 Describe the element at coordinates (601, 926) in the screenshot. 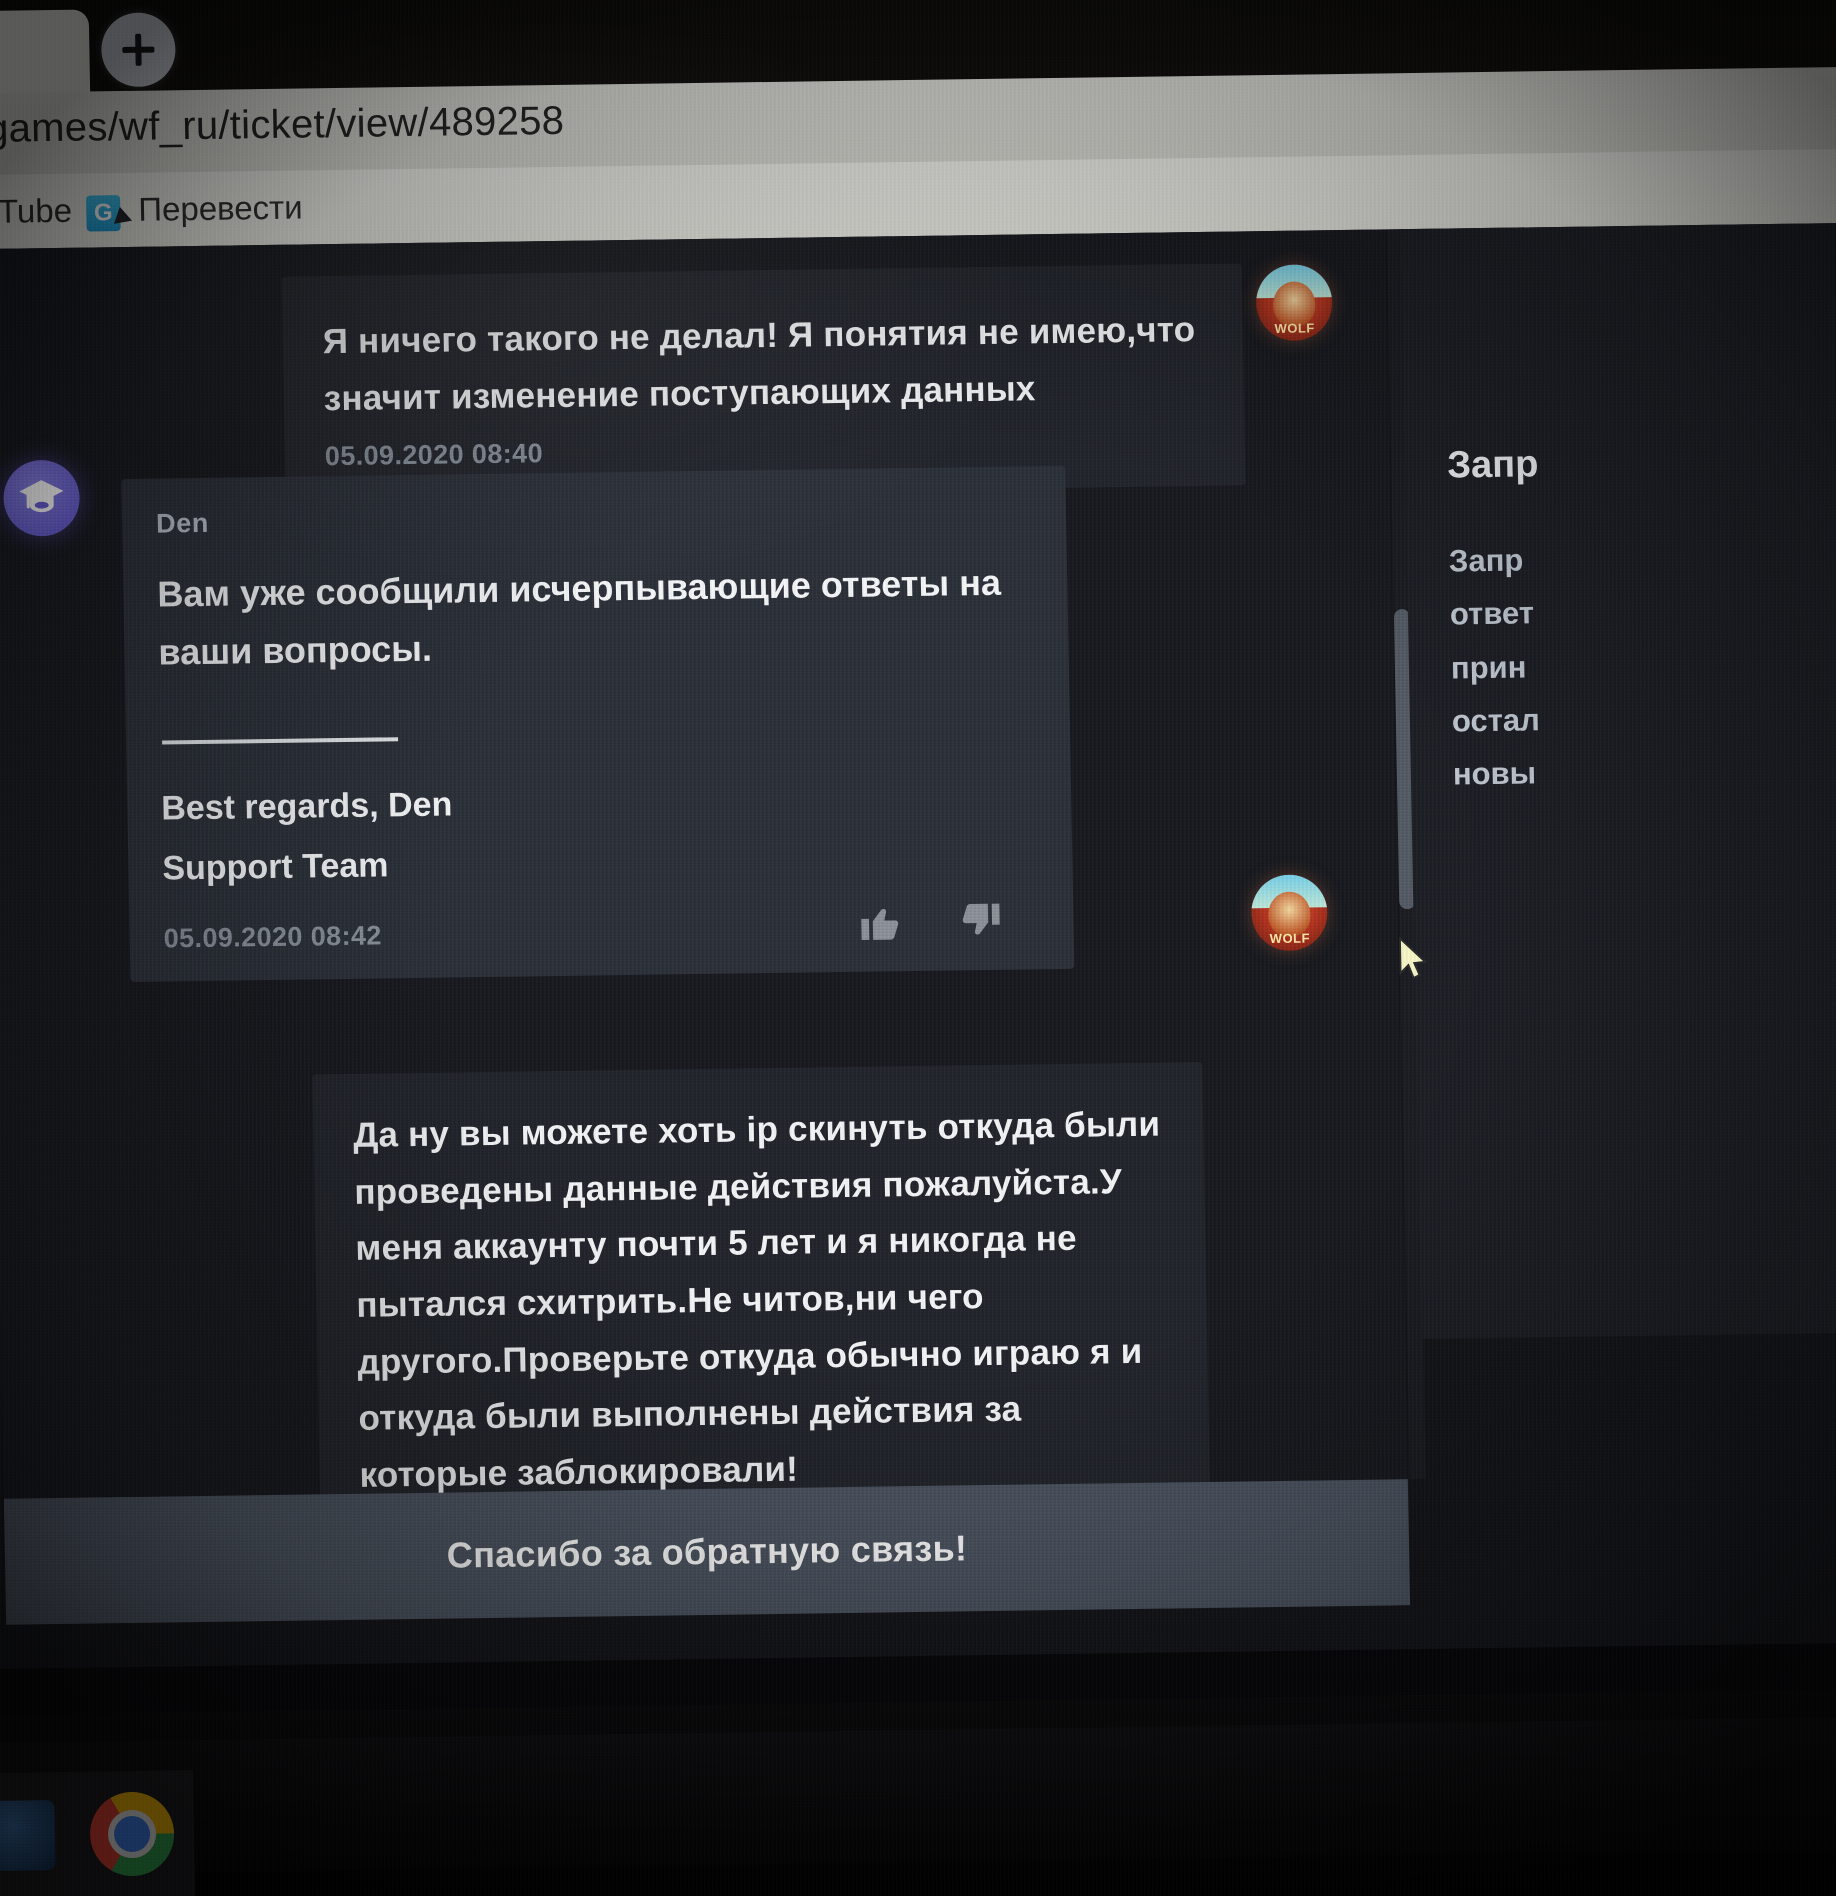

I see `message-footer: 05.09.2020 08:42` at that location.